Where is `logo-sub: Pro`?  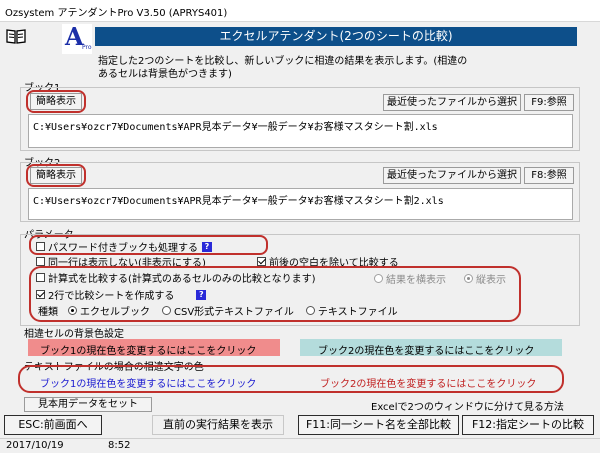 logo-sub: Pro is located at coordinates (87, 47).